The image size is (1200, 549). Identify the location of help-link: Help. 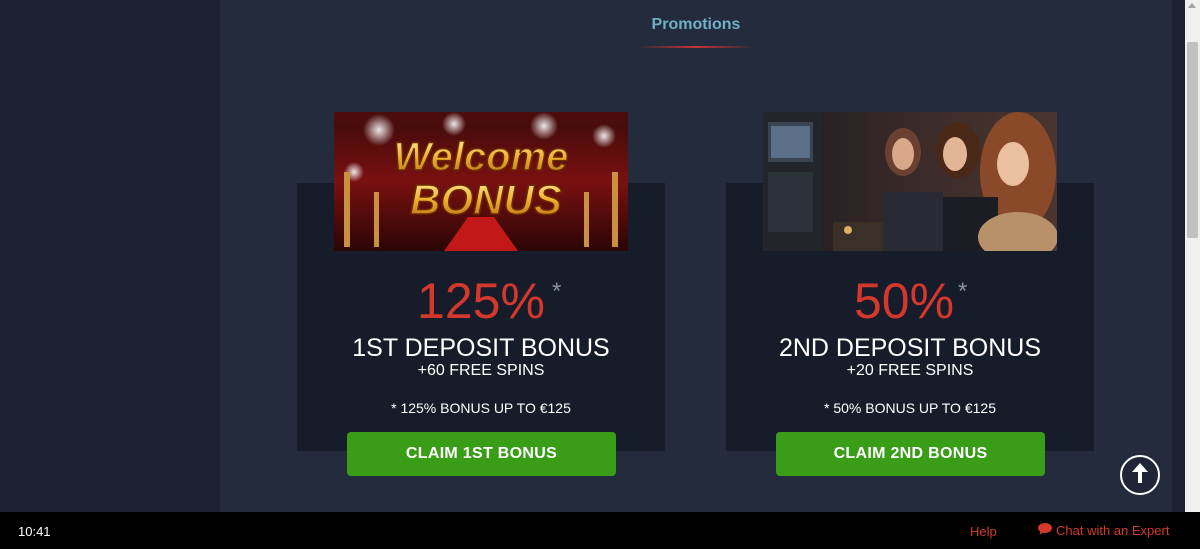
(983, 531).